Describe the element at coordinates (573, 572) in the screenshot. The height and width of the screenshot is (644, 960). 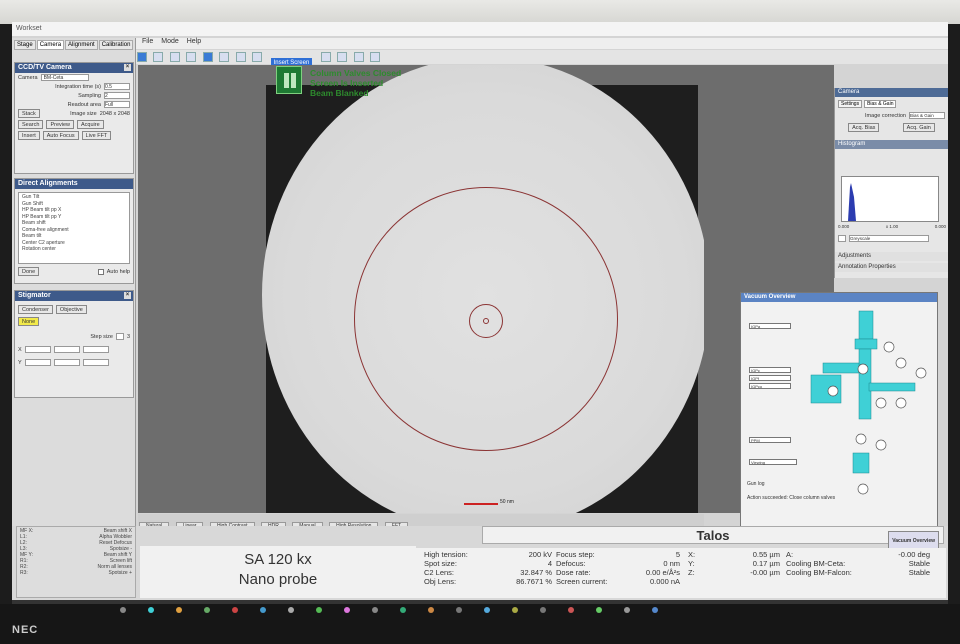
I see `readout-label: Dose rate:` at that location.